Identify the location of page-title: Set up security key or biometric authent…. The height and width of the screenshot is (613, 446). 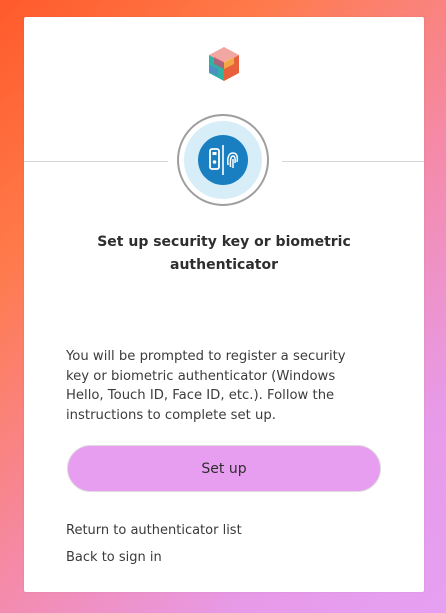
(224, 253).